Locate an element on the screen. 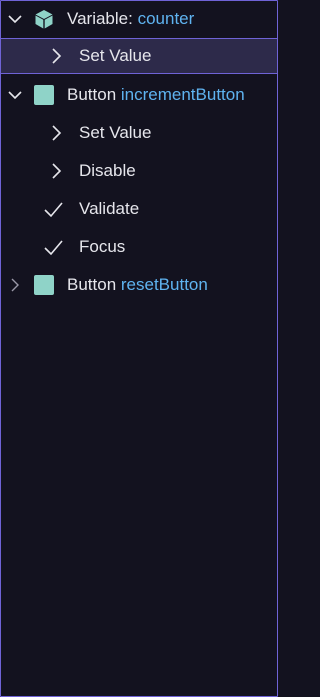 This screenshot has height=697, width=320. tree-item-disable: Disable is located at coordinates (139, 171).